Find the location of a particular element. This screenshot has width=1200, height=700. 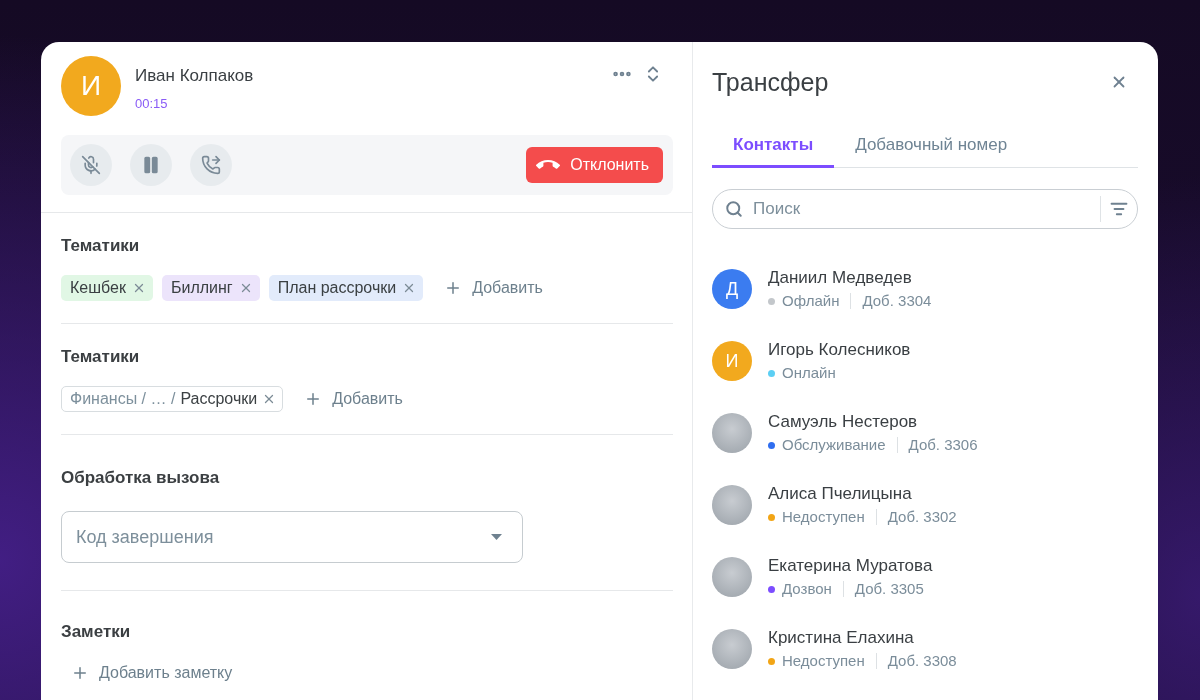

caller-name: Иван Колпаков is located at coordinates (194, 76).